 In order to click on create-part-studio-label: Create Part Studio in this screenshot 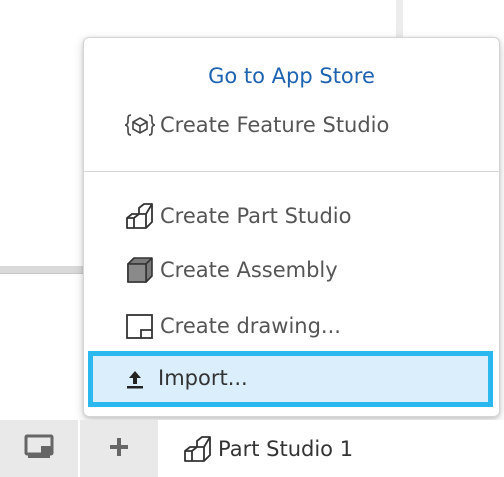, I will do `click(256, 216)`.